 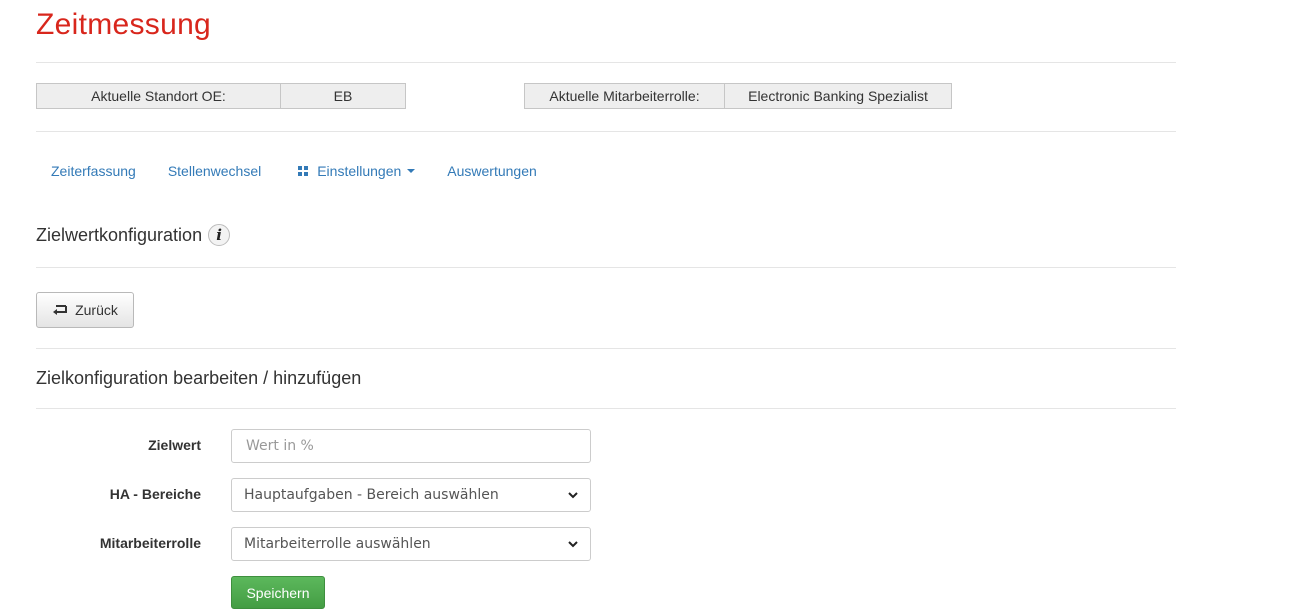 I want to click on role-label: Aktuelle Mitarbeiterrolle:, so click(x=624, y=96).